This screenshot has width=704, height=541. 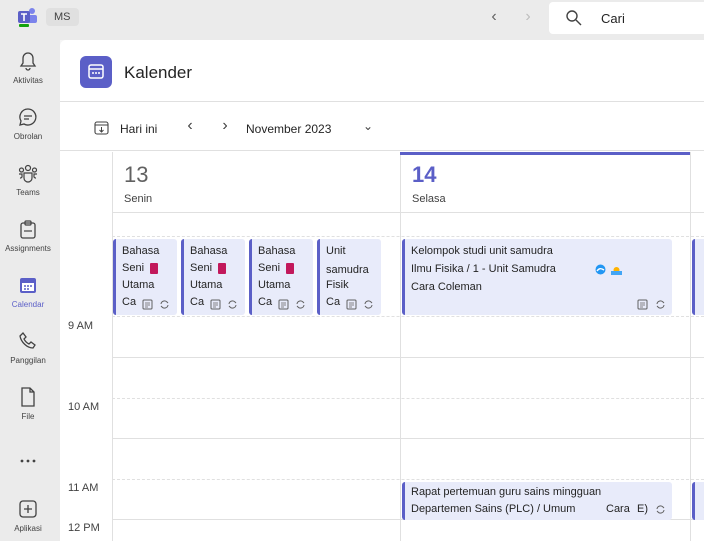 I want to click on rail-item-activity: Aktivitas, so click(x=28, y=67).